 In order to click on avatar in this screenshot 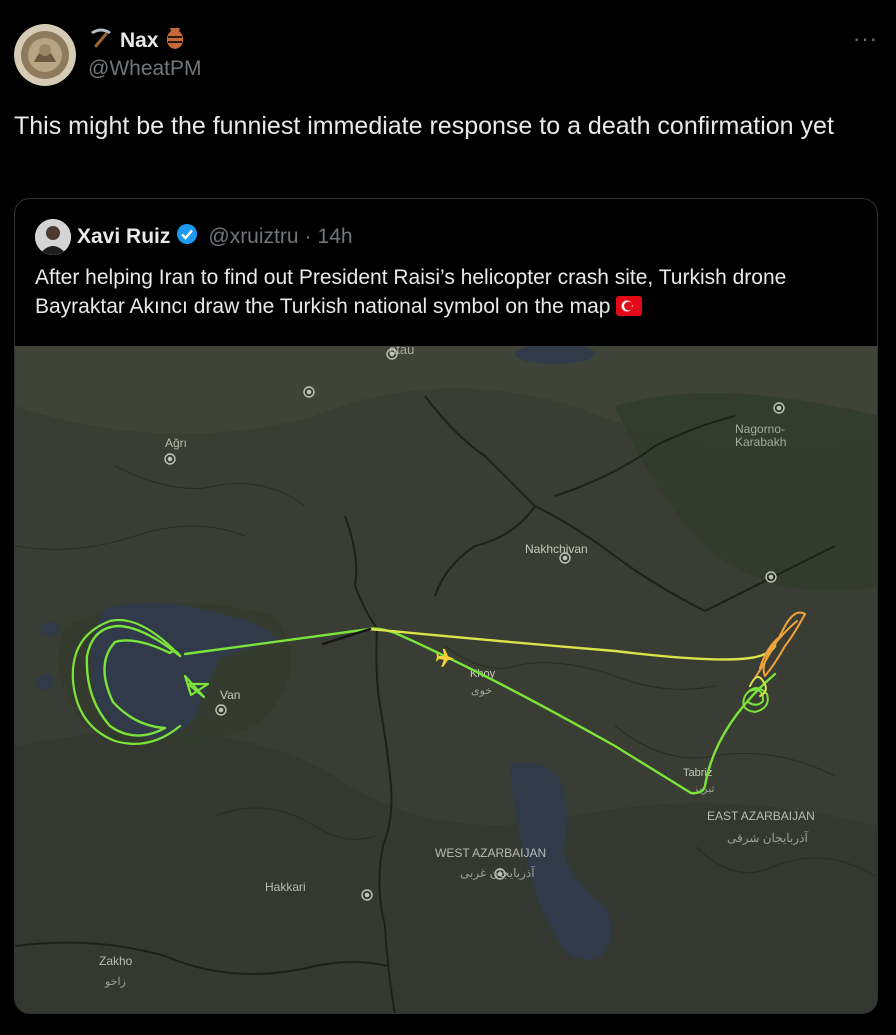, I will do `click(45, 55)`.